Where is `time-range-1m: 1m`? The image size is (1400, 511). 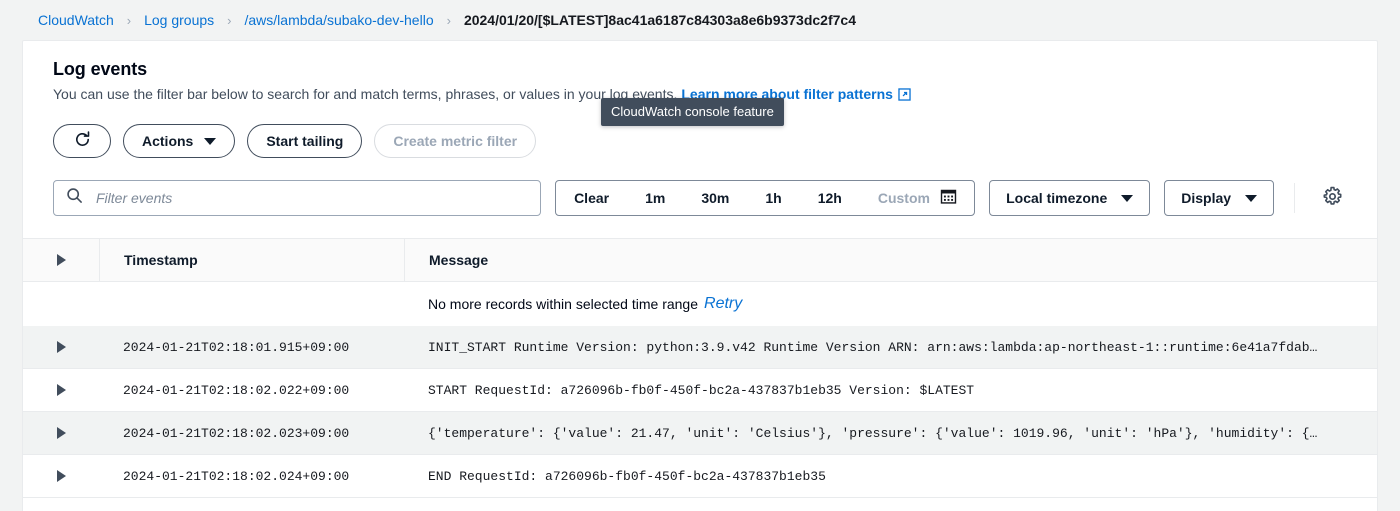
time-range-1m: 1m is located at coordinates (655, 198).